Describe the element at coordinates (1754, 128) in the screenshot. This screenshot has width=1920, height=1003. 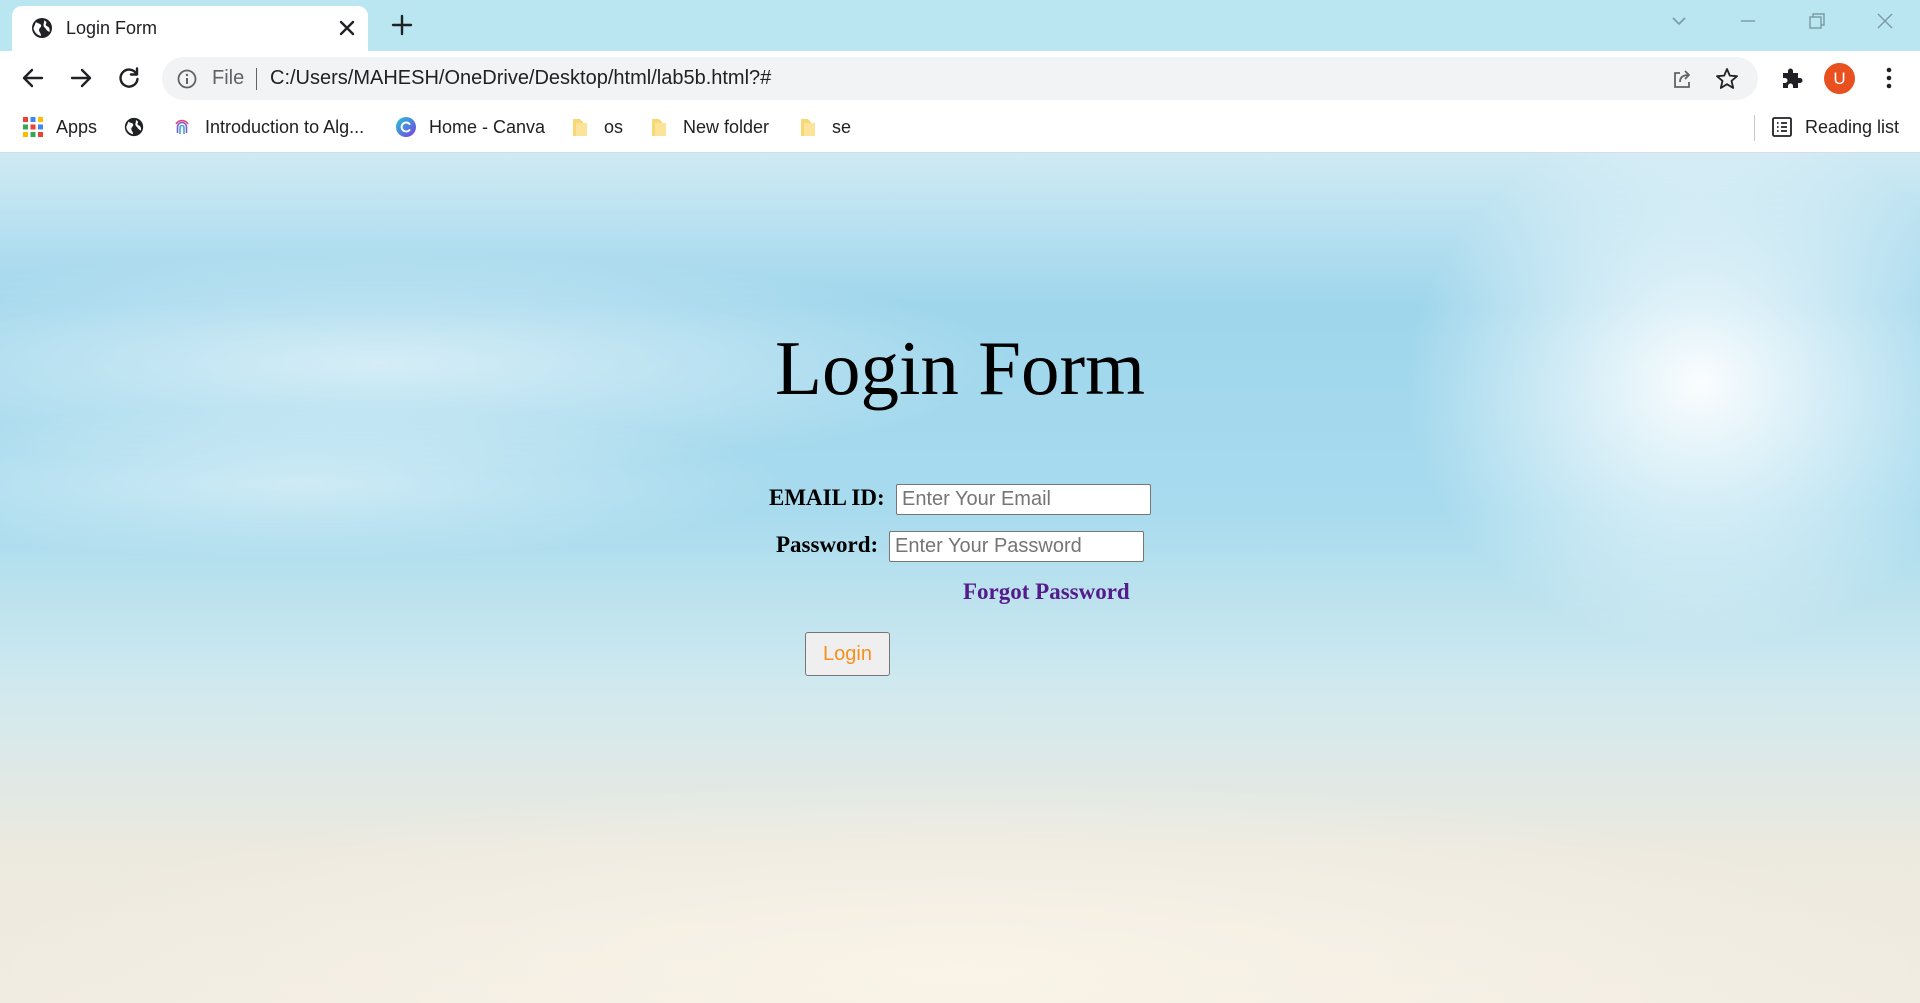
I see `bookmarks-divider` at that location.